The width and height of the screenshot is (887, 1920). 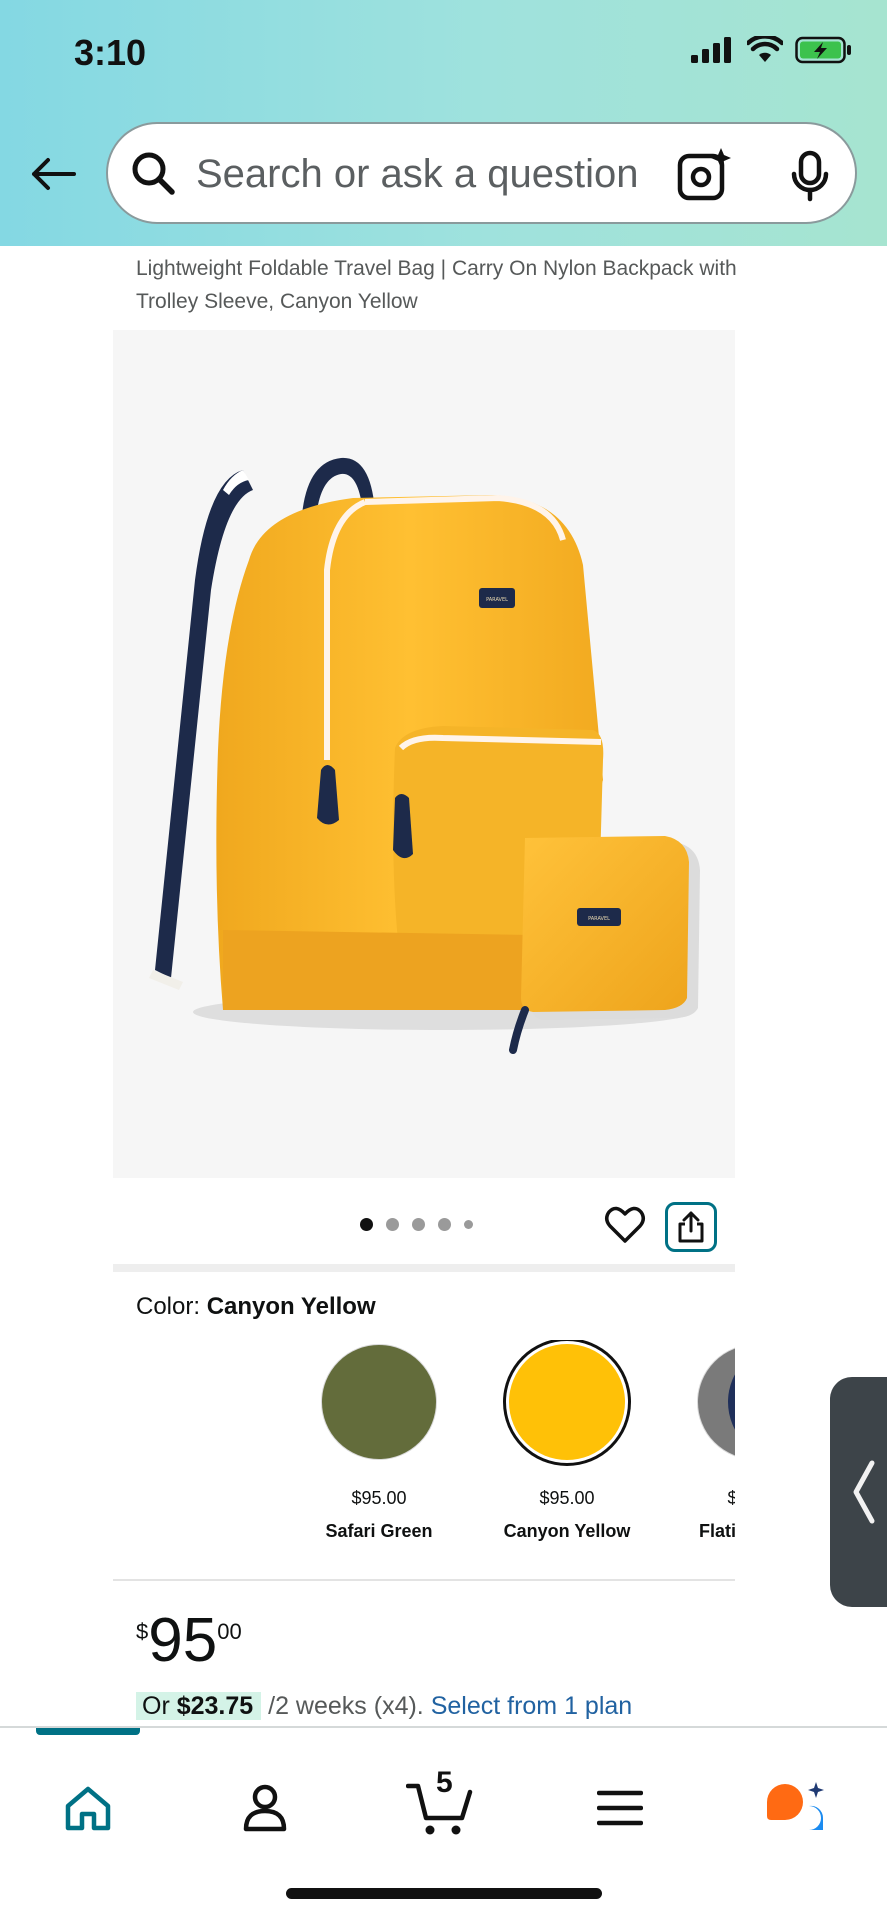 What do you see at coordinates (716, 1531) in the screenshot?
I see `swatch-name: Flatiron Grey` at bounding box center [716, 1531].